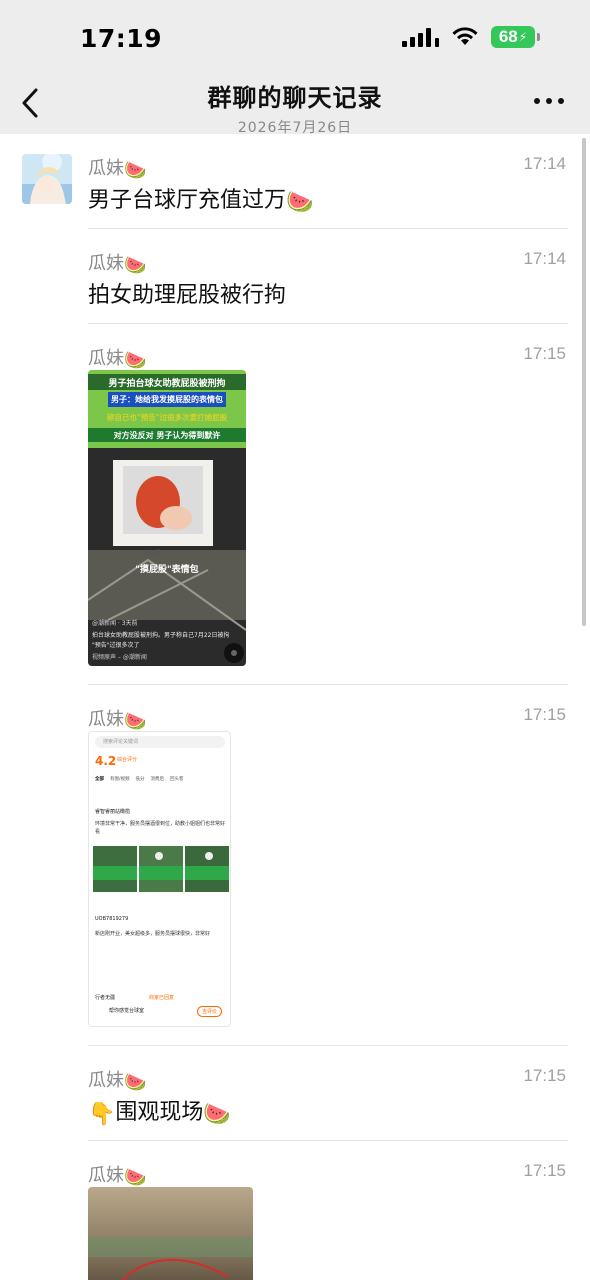 The width and height of the screenshot is (590, 1280). Describe the element at coordinates (161, 869) in the screenshot. I see `review-photos` at that location.